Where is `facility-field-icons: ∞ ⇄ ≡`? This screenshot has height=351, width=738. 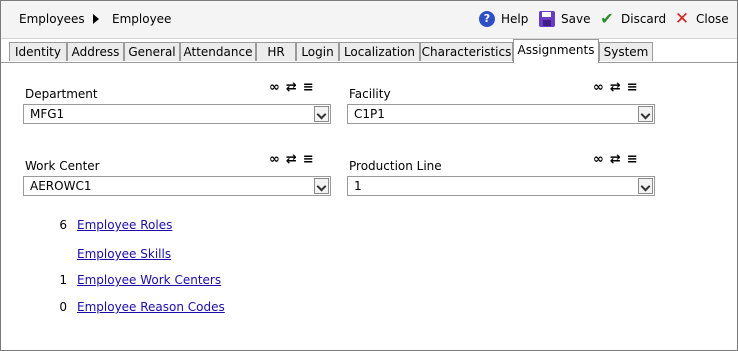 facility-field-icons: ∞ ⇄ ≡ is located at coordinates (615, 88).